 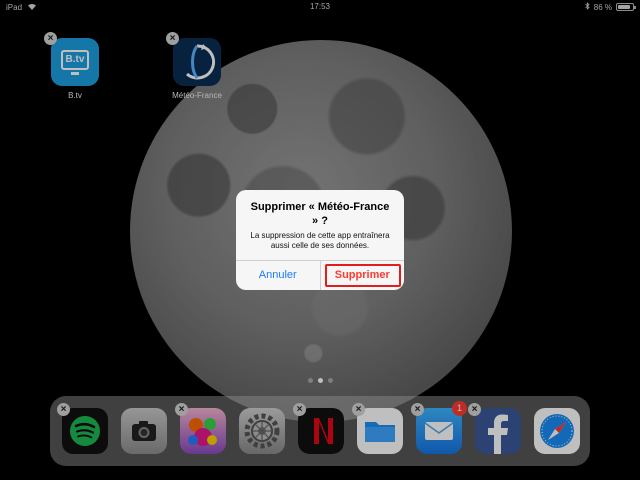 I want to click on alert-title: Supprimer « Météo-France » ?, so click(x=320, y=214).